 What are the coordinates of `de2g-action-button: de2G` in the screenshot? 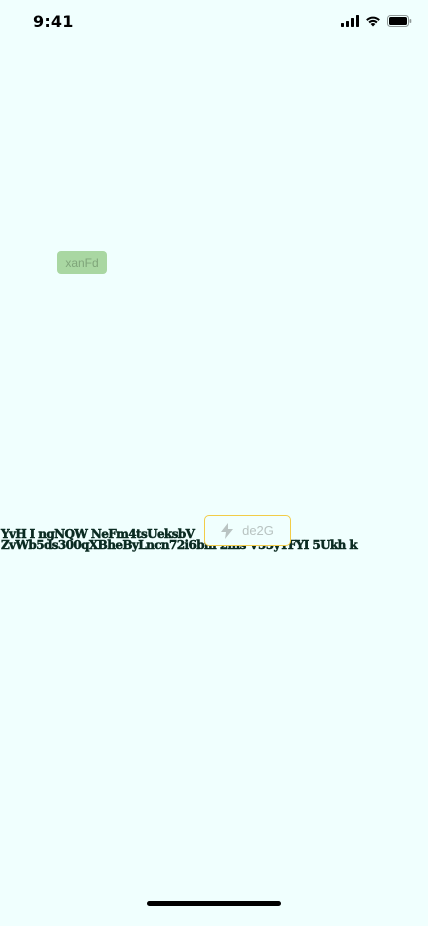 It's located at (247, 530).